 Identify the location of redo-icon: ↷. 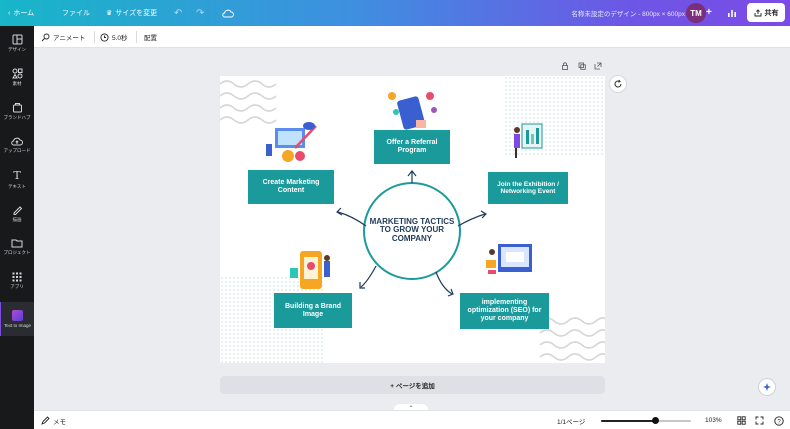
(200, 13).